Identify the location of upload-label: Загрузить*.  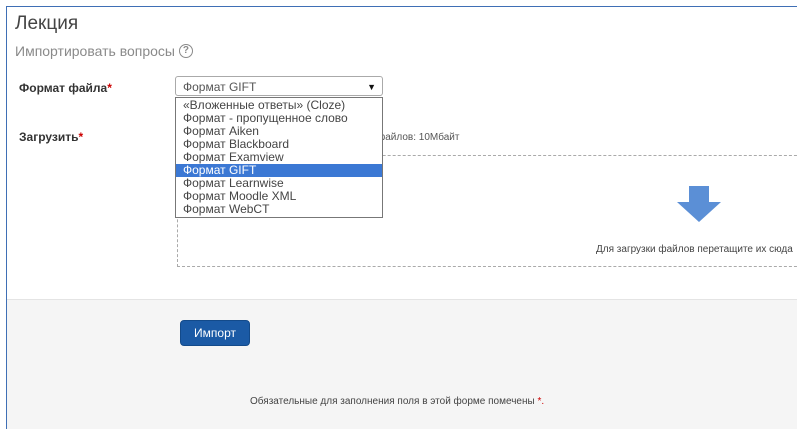
(51, 137).